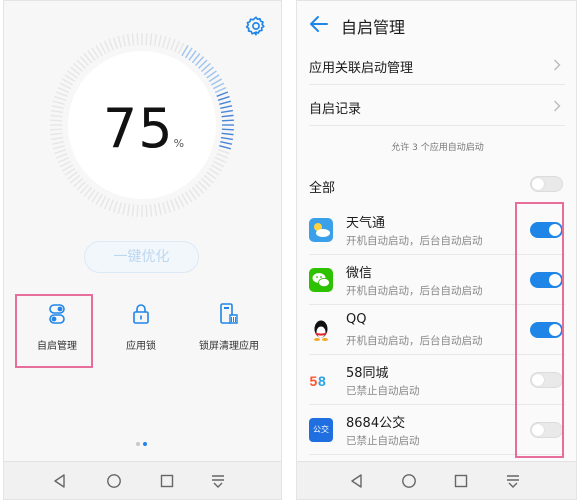 This screenshot has height=500, width=579. I want to click on associated-launch-row: 应用关联启动管理, so click(437, 65).